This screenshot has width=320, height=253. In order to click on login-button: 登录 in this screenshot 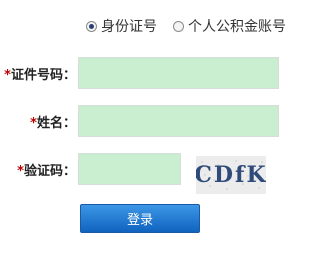, I will do `click(140, 218)`.